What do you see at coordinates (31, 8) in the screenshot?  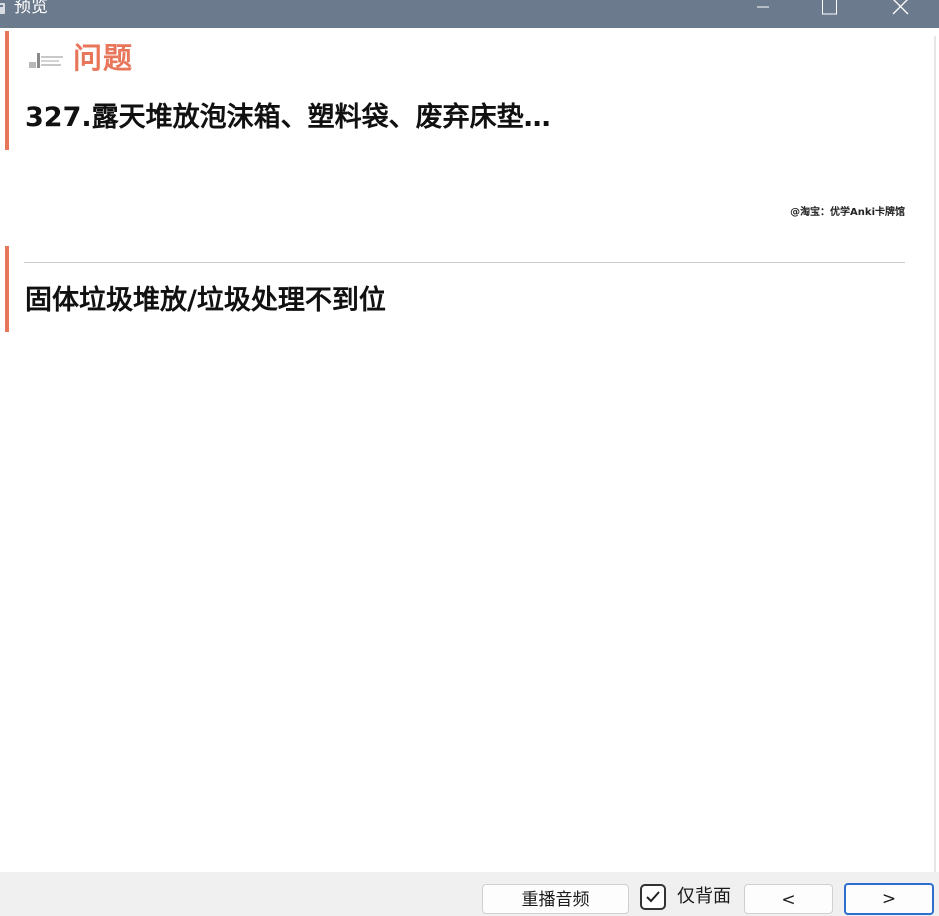 I see `window-title: 预览` at bounding box center [31, 8].